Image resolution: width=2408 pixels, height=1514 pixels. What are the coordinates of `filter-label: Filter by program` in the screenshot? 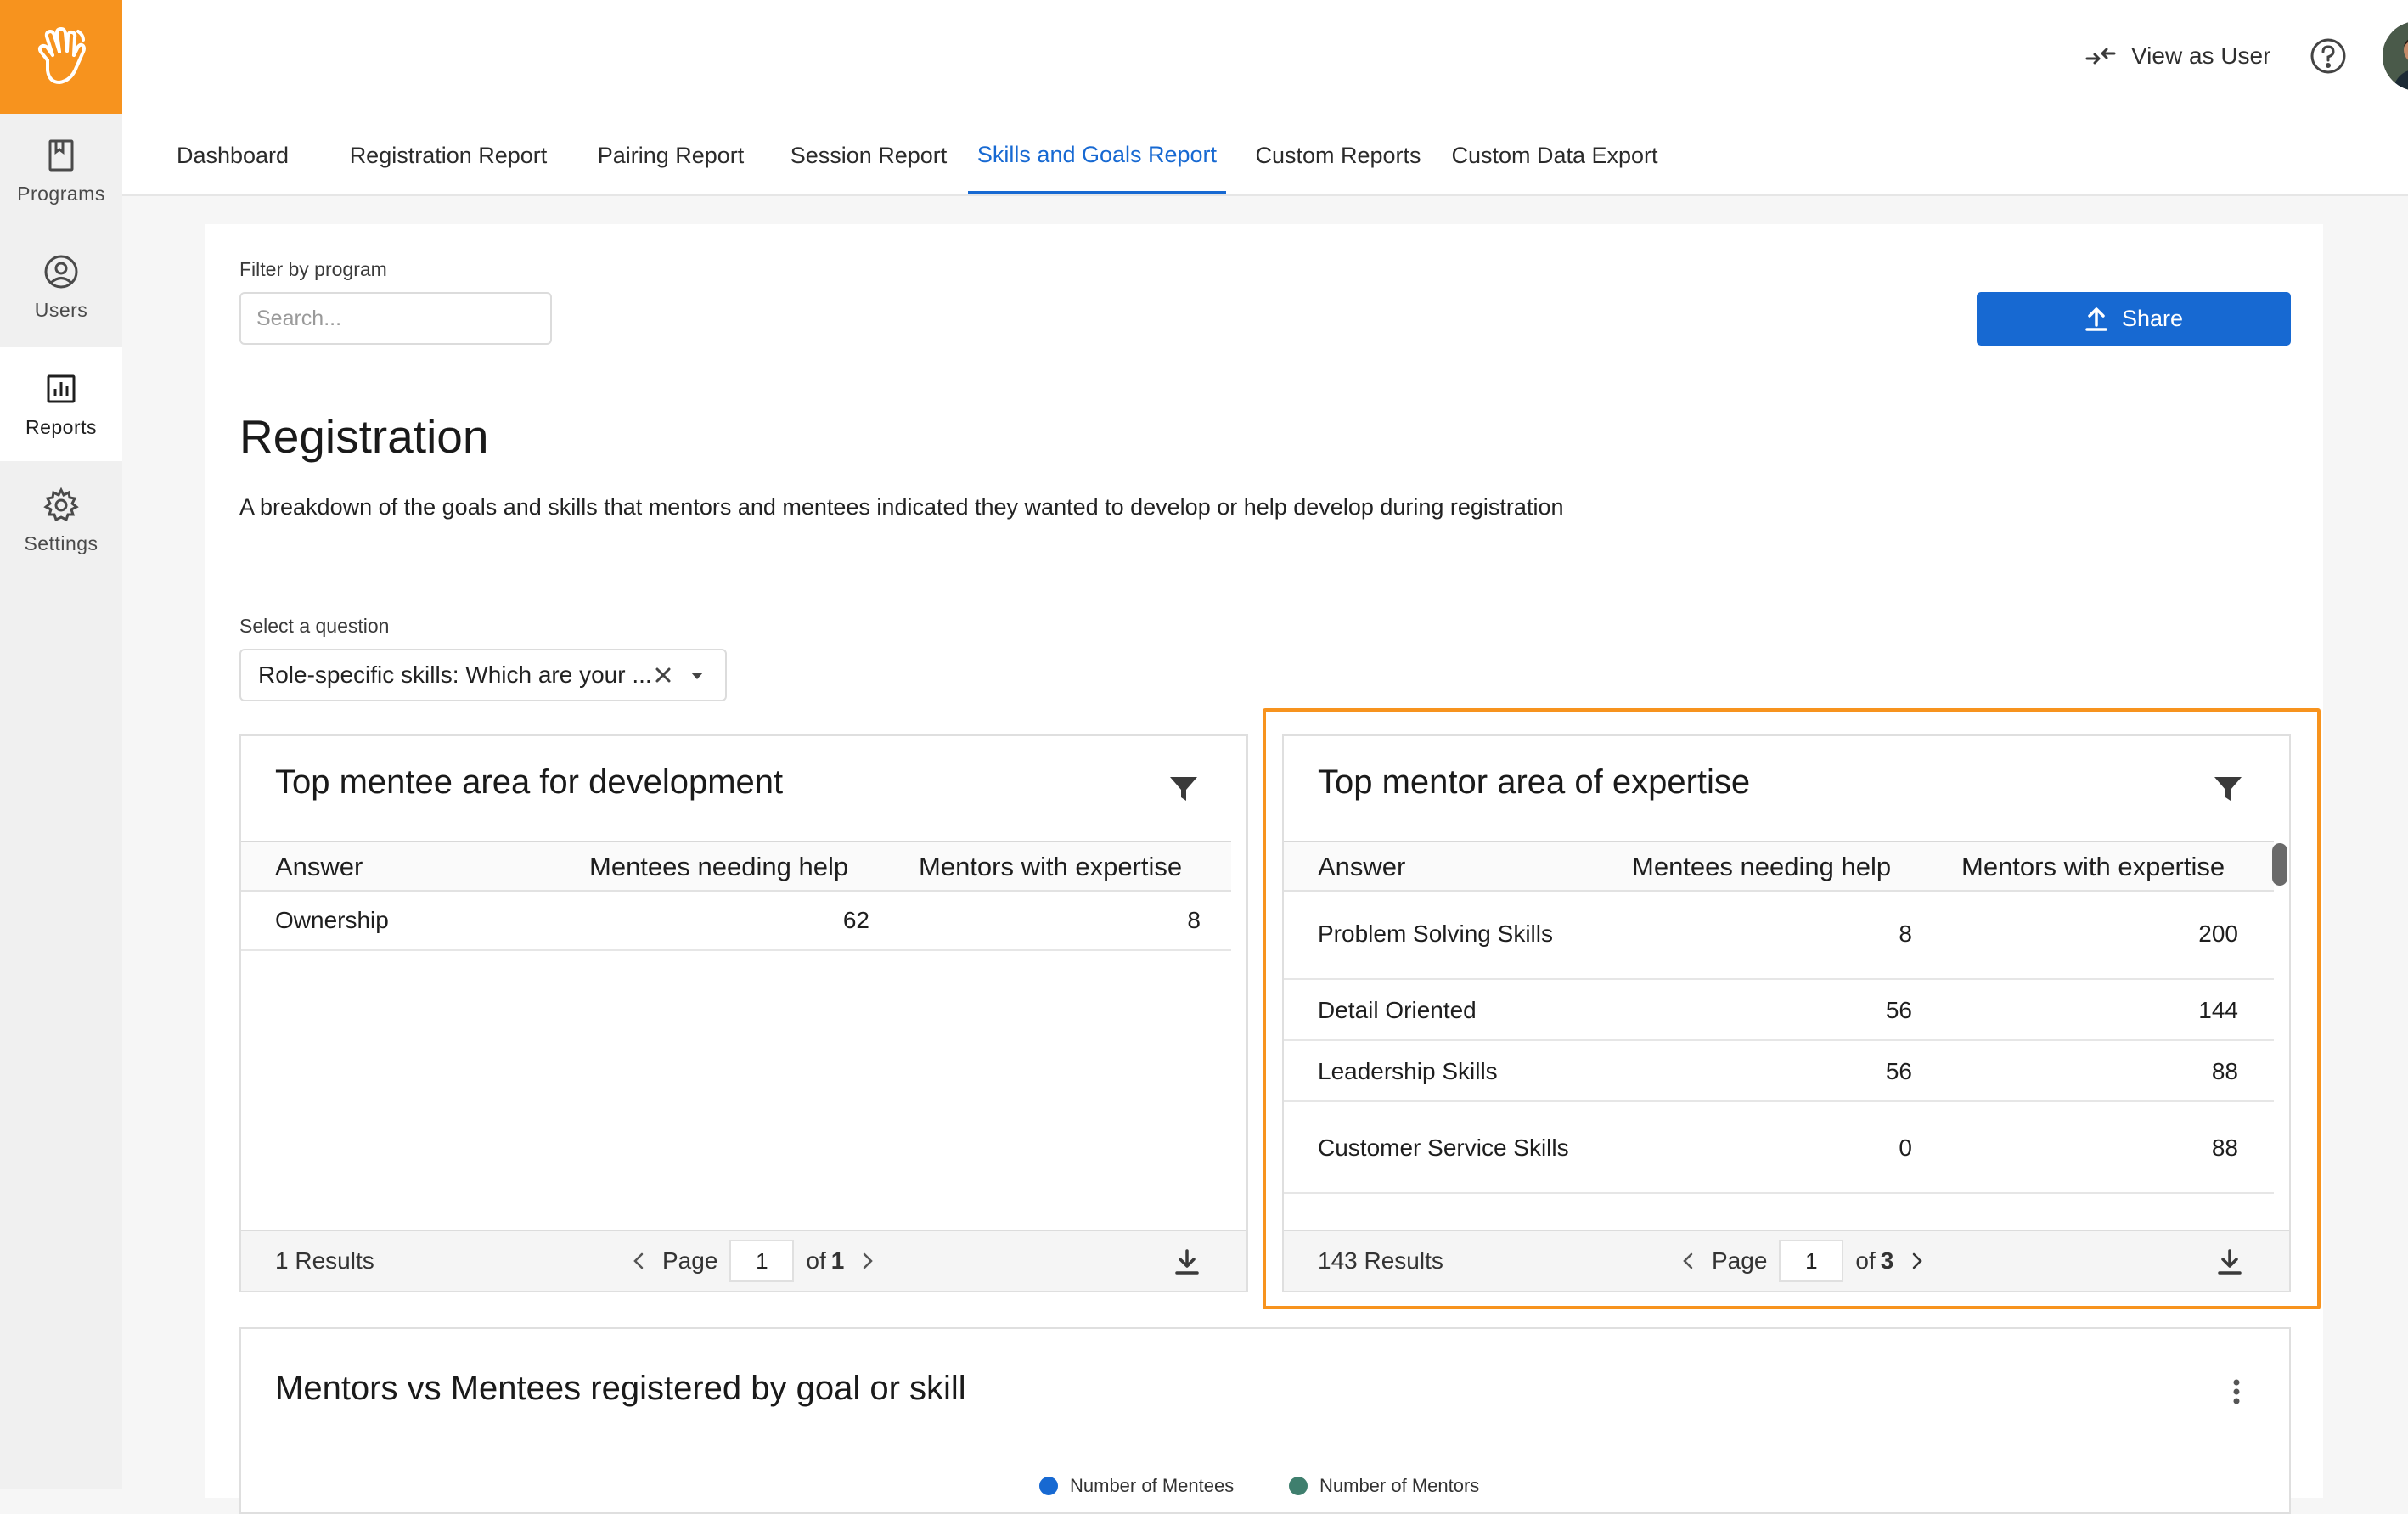 It's located at (313, 269).